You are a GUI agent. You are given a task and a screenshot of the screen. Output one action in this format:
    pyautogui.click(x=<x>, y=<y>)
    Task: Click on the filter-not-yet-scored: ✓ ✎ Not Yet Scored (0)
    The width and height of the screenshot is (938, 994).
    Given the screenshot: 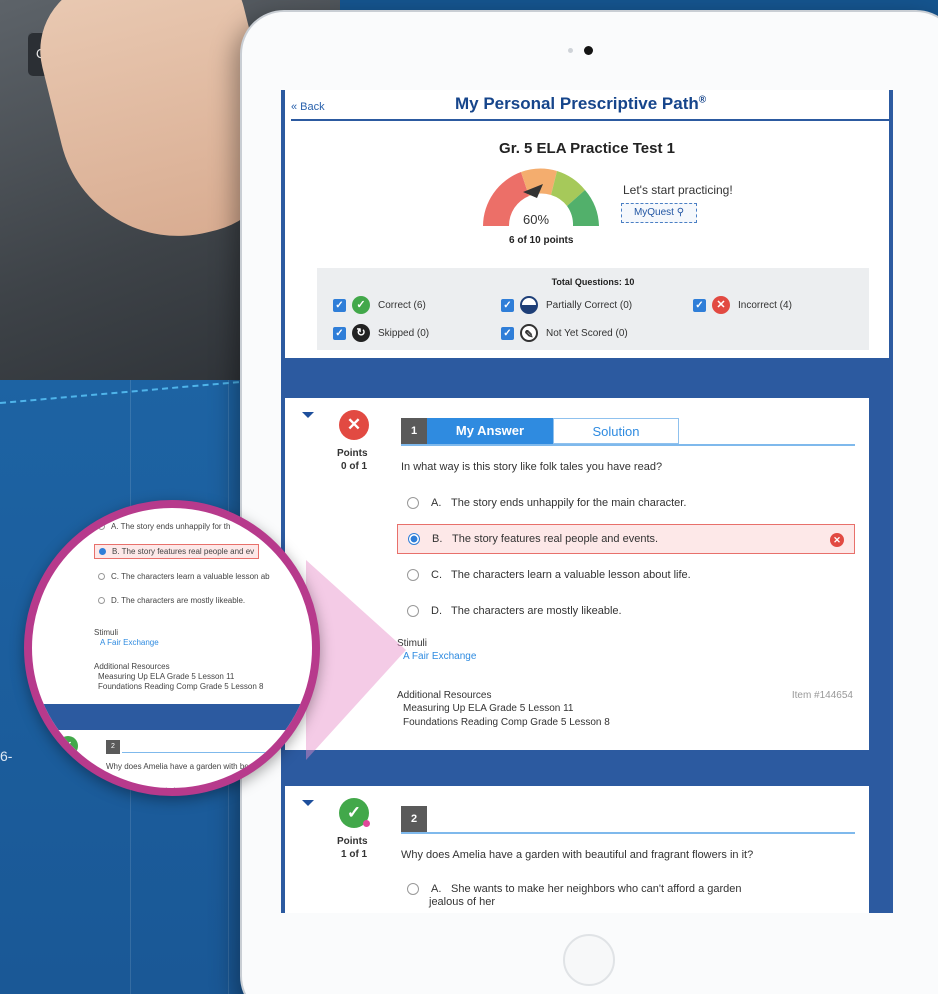 What is the action you would take?
    pyautogui.click(x=564, y=333)
    